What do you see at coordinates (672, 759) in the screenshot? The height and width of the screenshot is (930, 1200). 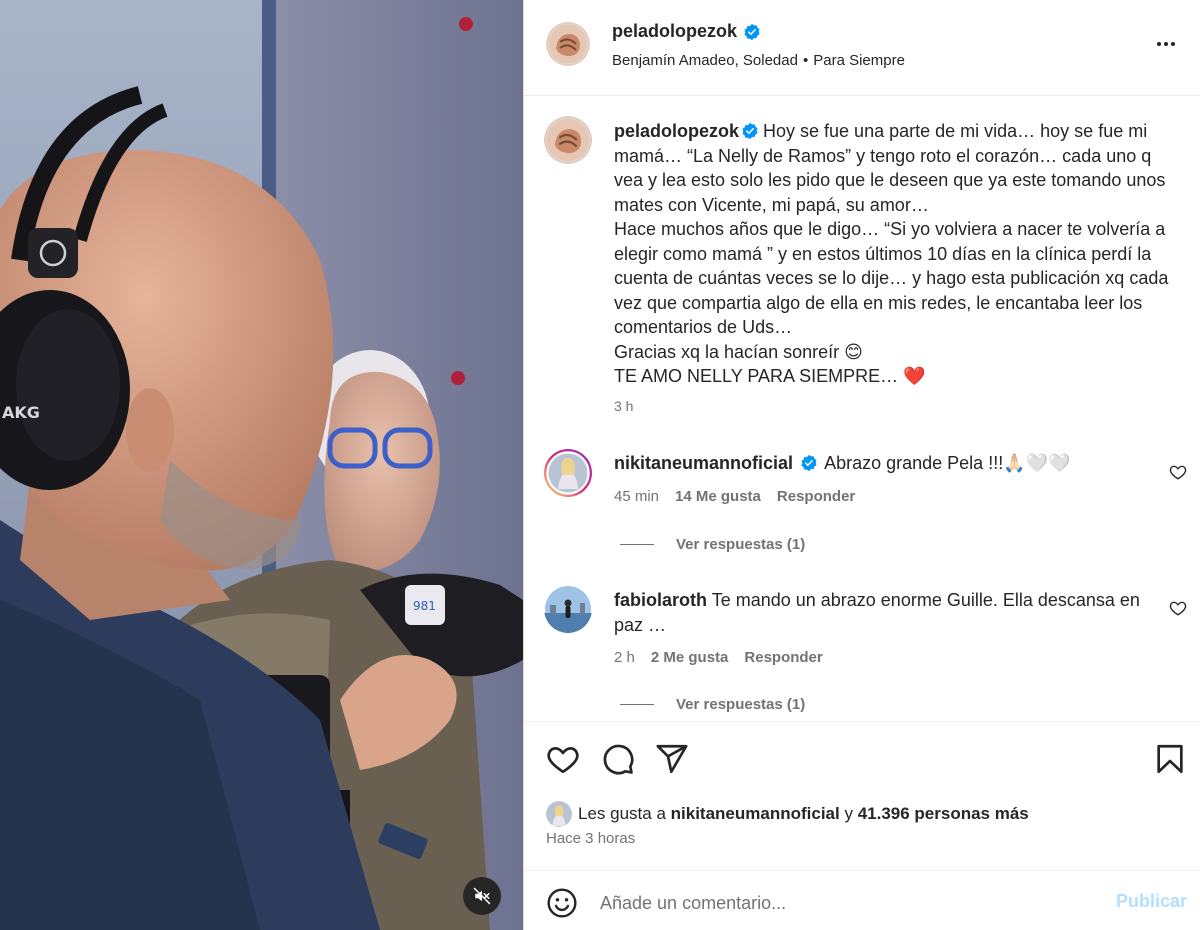 I see `share-icon` at bounding box center [672, 759].